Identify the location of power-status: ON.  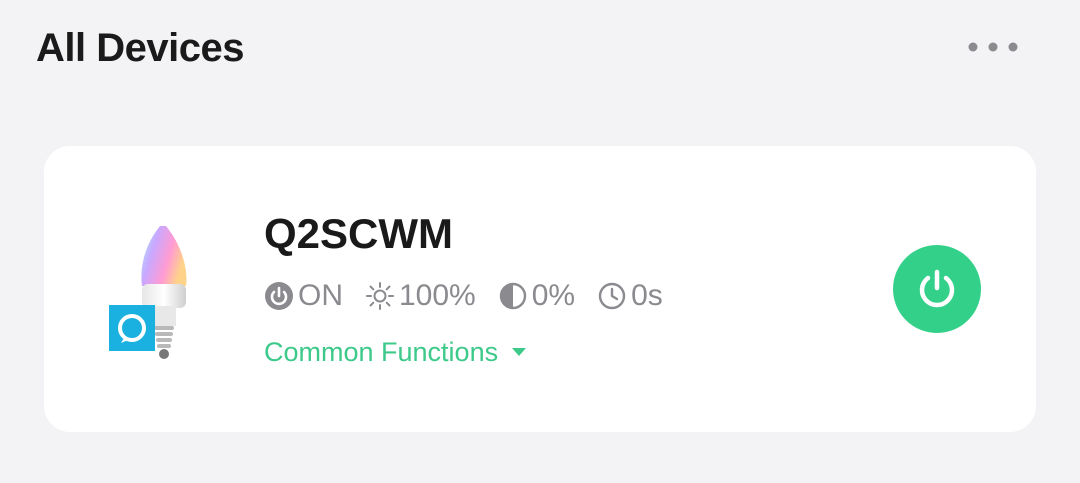
(303, 296).